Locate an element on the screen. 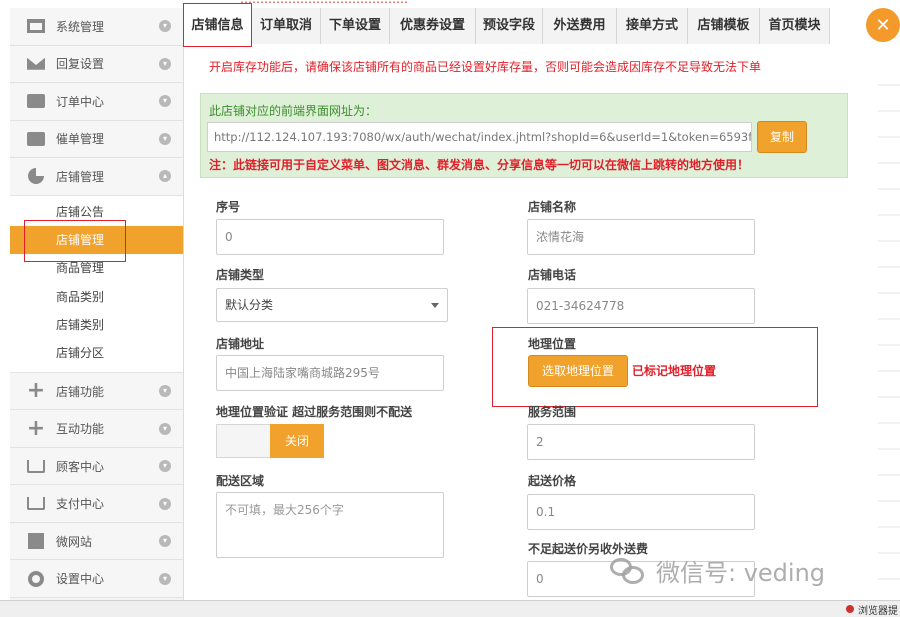 This screenshot has width=900, height=617. shop-type-label: 店铺类型 is located at coordinates (240, 275).